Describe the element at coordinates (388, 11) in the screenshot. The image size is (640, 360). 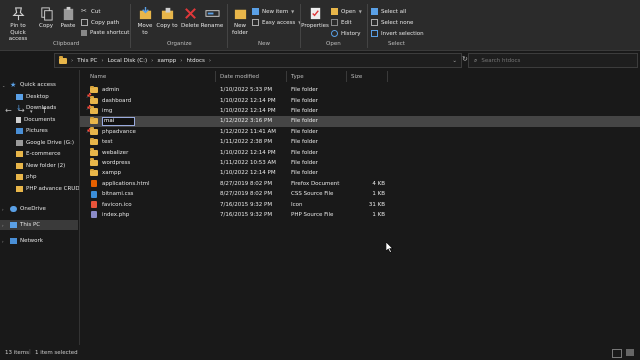
I see `select-all-button: Select all` at that location.